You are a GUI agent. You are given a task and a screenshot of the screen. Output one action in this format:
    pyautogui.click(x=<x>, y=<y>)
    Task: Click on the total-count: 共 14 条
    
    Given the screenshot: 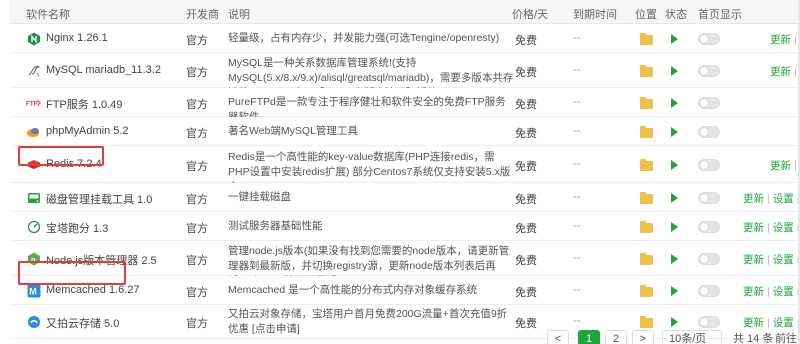 What is the action you would take?
    pyautogui.click(x=753, y=338)
    